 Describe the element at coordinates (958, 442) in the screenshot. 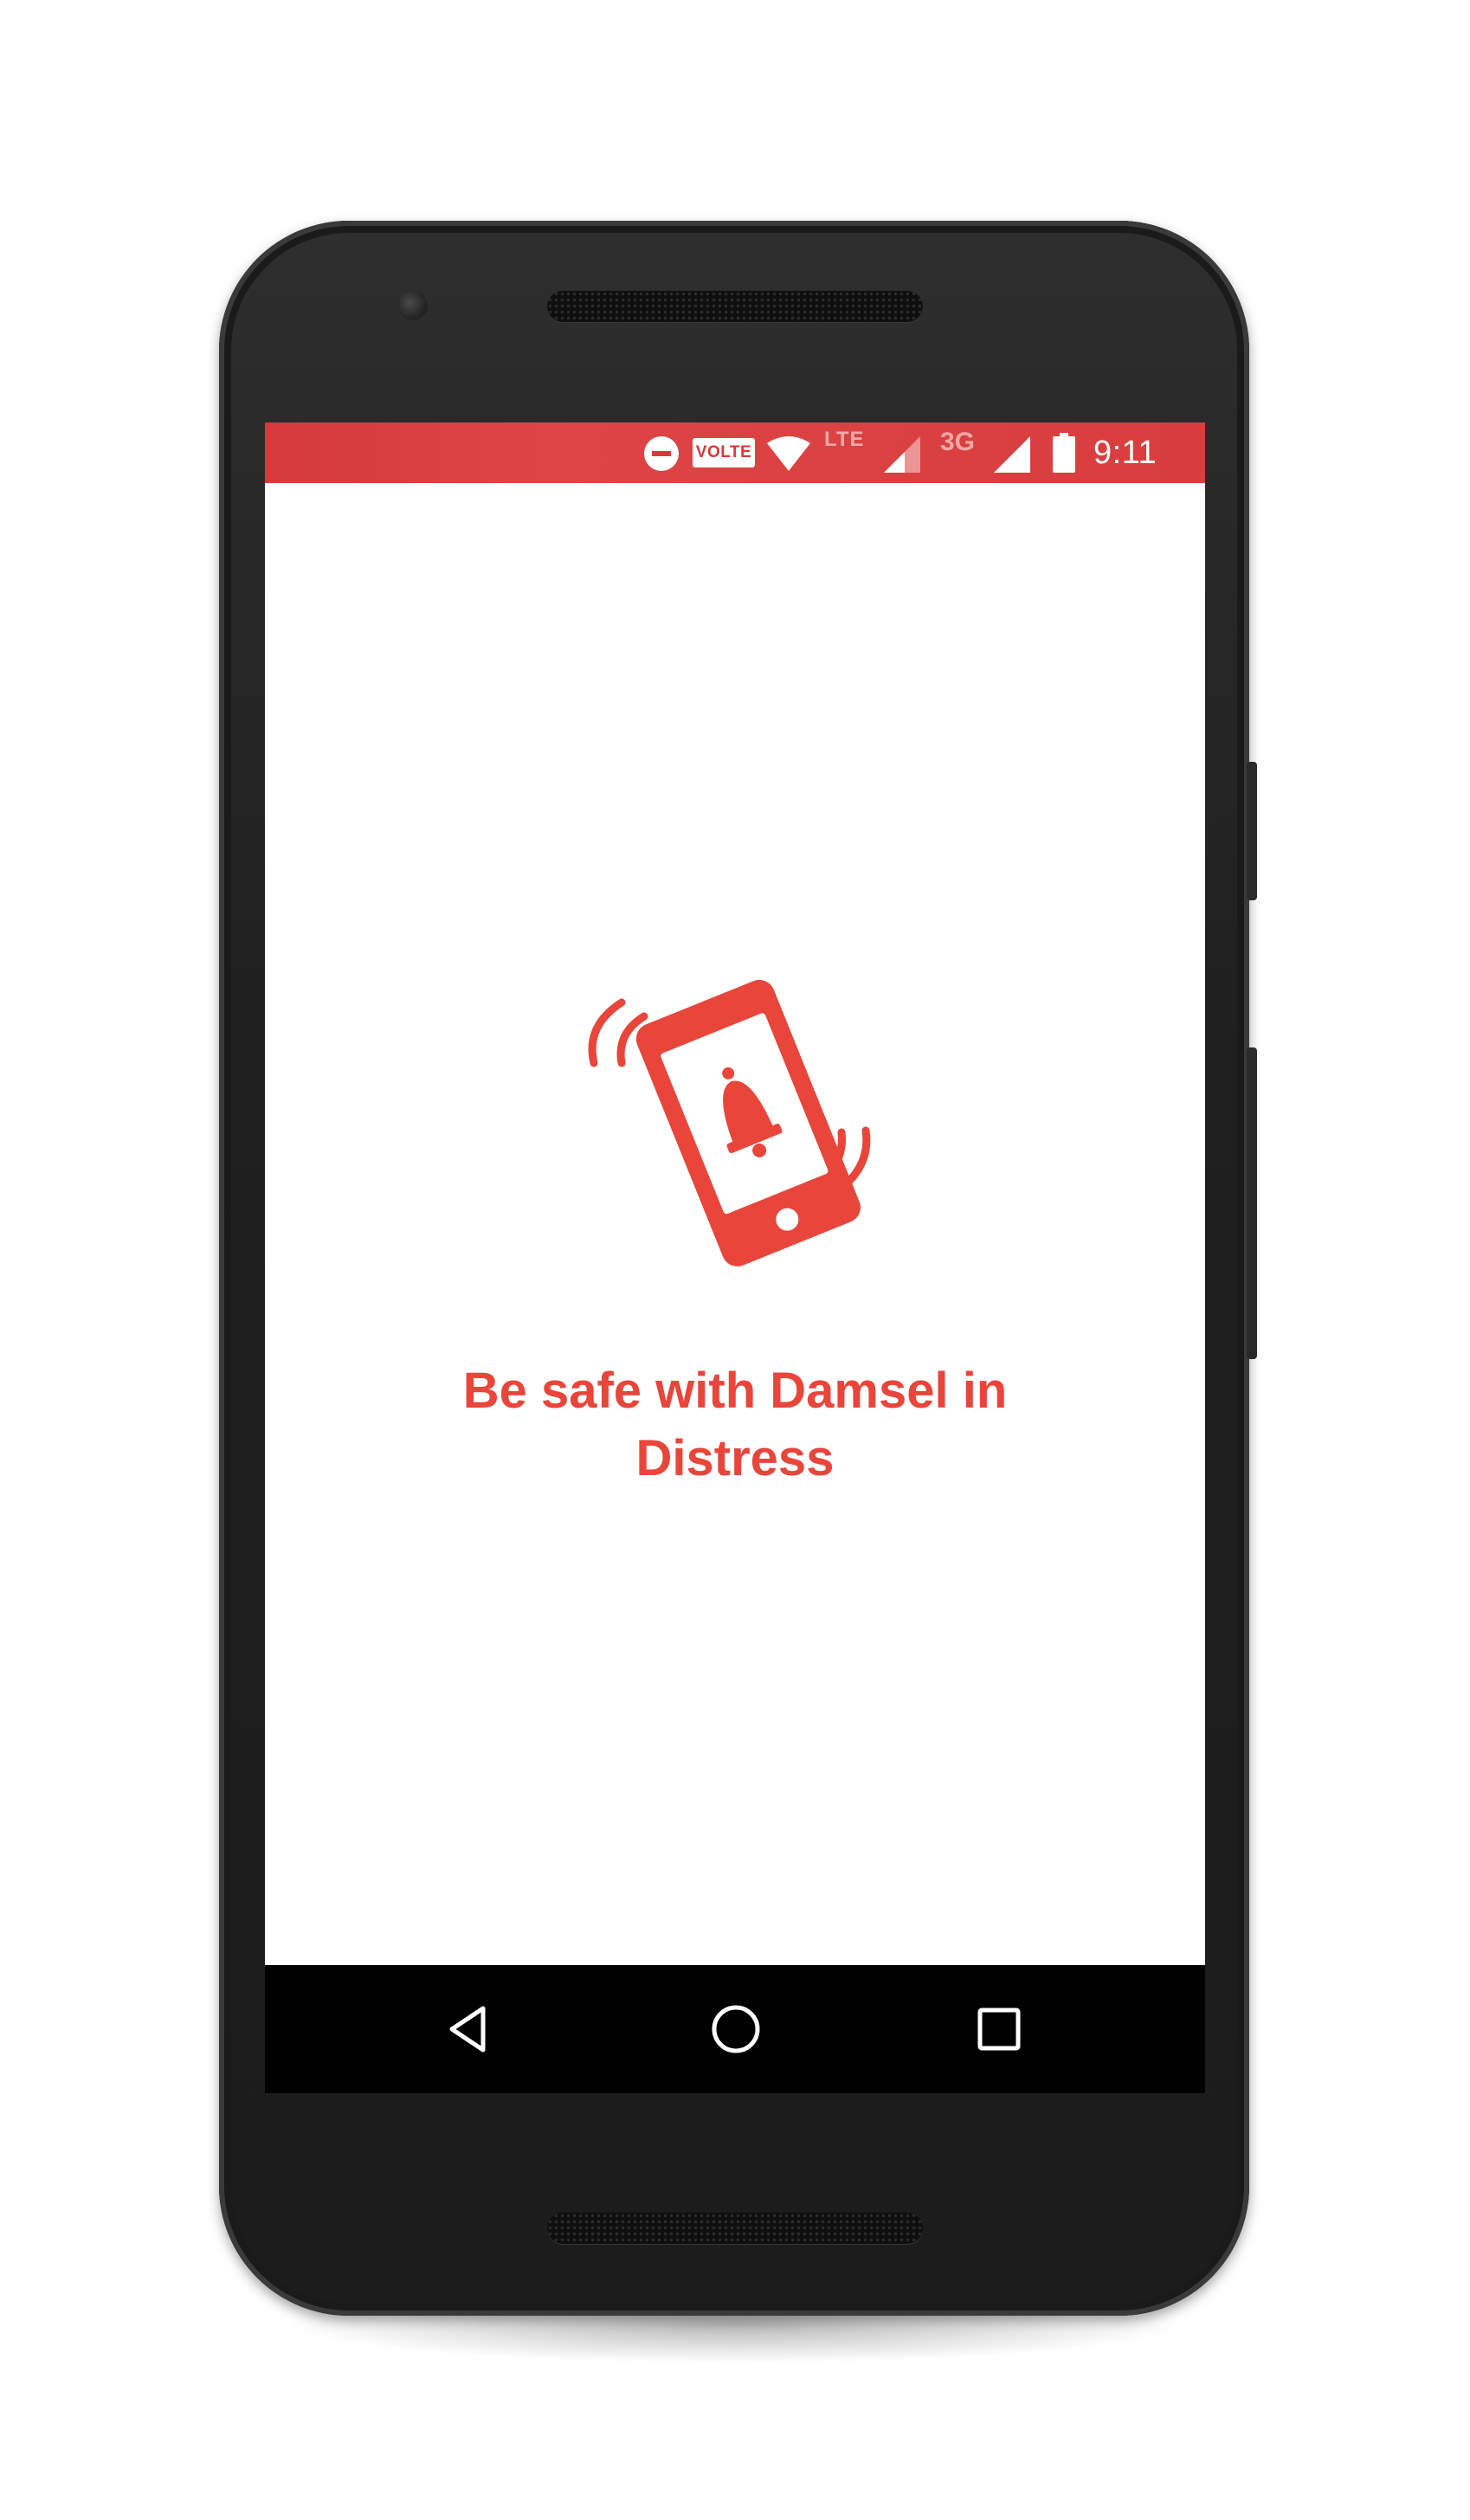

I see `3g-icon: 3G` at that location.